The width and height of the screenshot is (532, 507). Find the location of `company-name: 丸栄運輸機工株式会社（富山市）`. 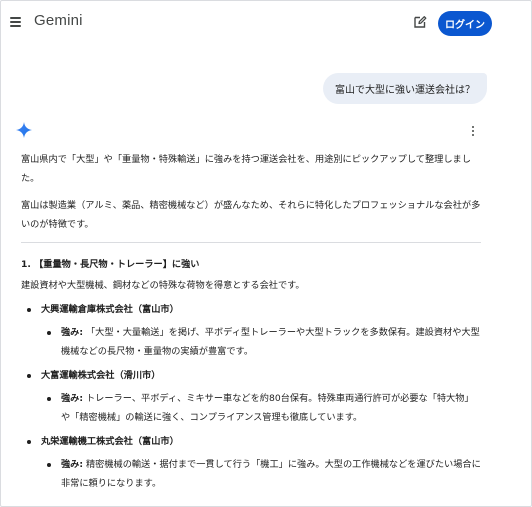

company-name: 丸栄運輸機工株式会社（富山市） is located at coordinates (251, 441).